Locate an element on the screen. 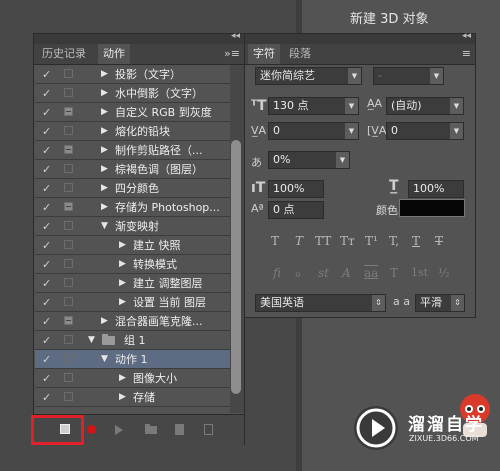 This screenshot has width=500, height=471. swash-icon: A is located at coordinates (346, 273).